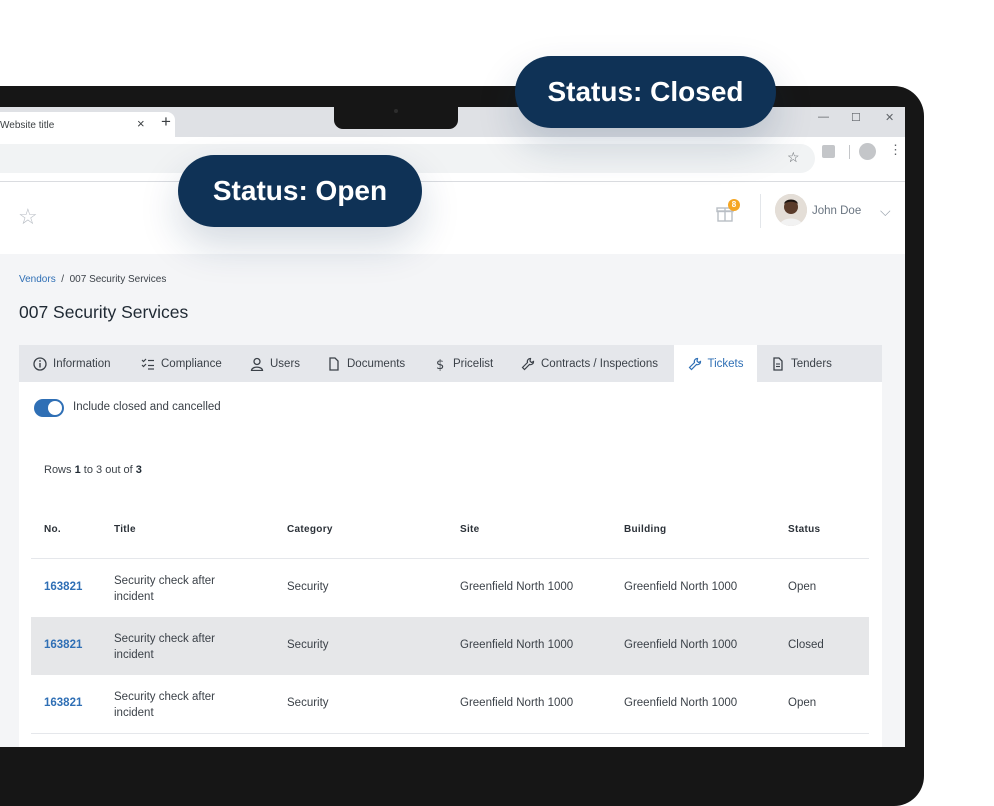 The height and width of the screenshot is (806, 994). I want to click on browser-tab: Website title ×, so click(87, 124).